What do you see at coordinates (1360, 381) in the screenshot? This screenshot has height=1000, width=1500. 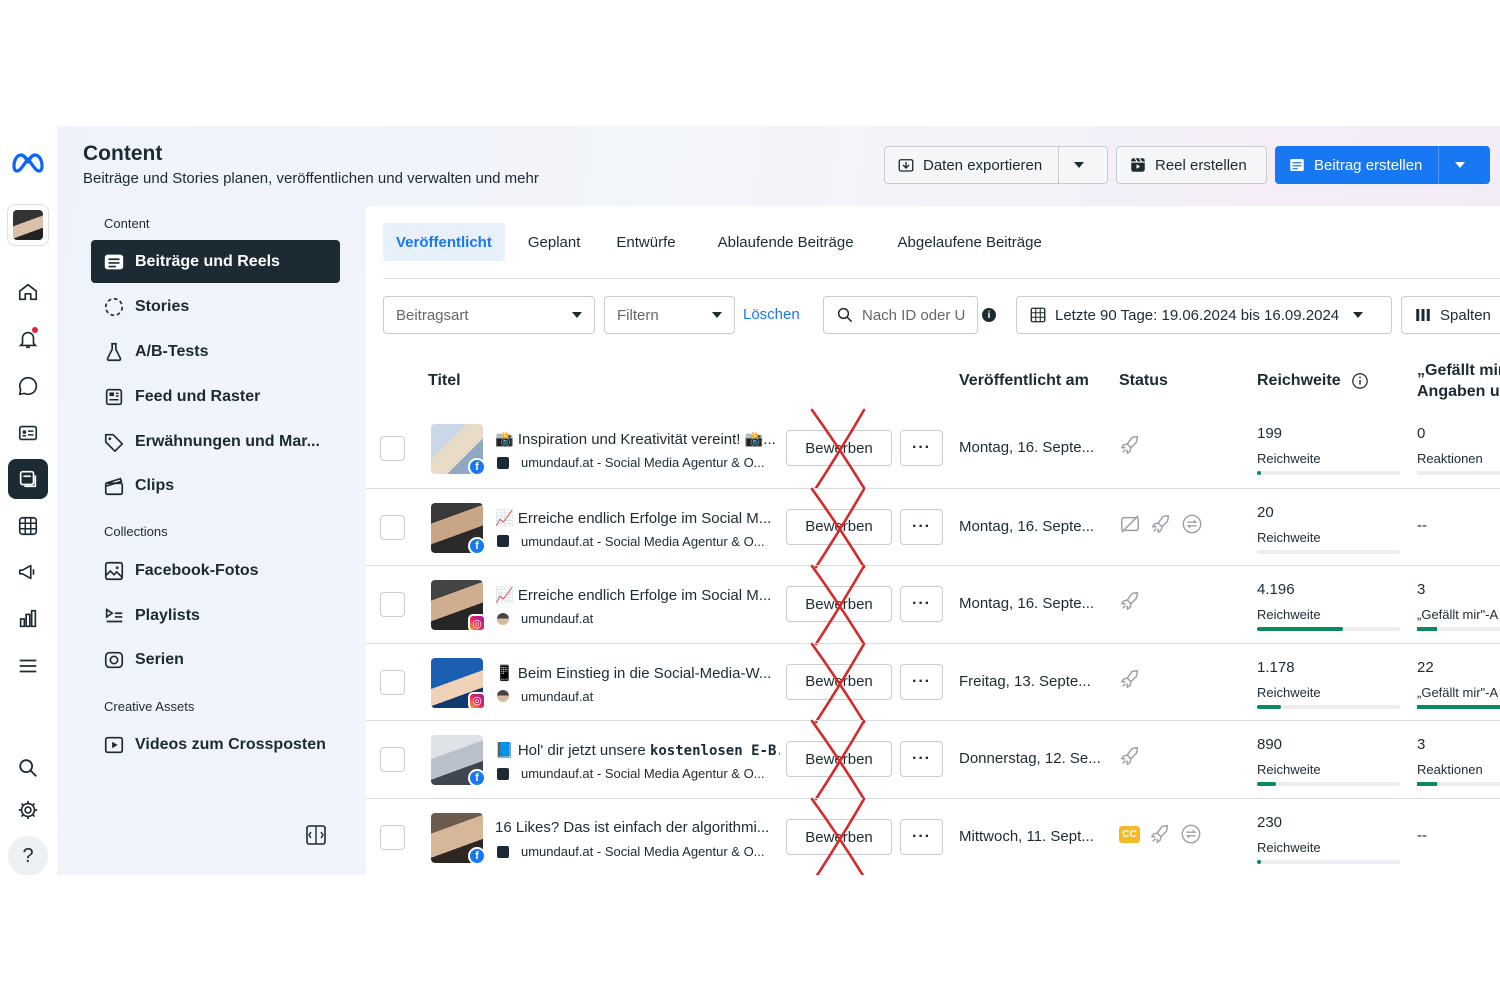 I see `info-circle-icon` at bounding box center [1360, 381].